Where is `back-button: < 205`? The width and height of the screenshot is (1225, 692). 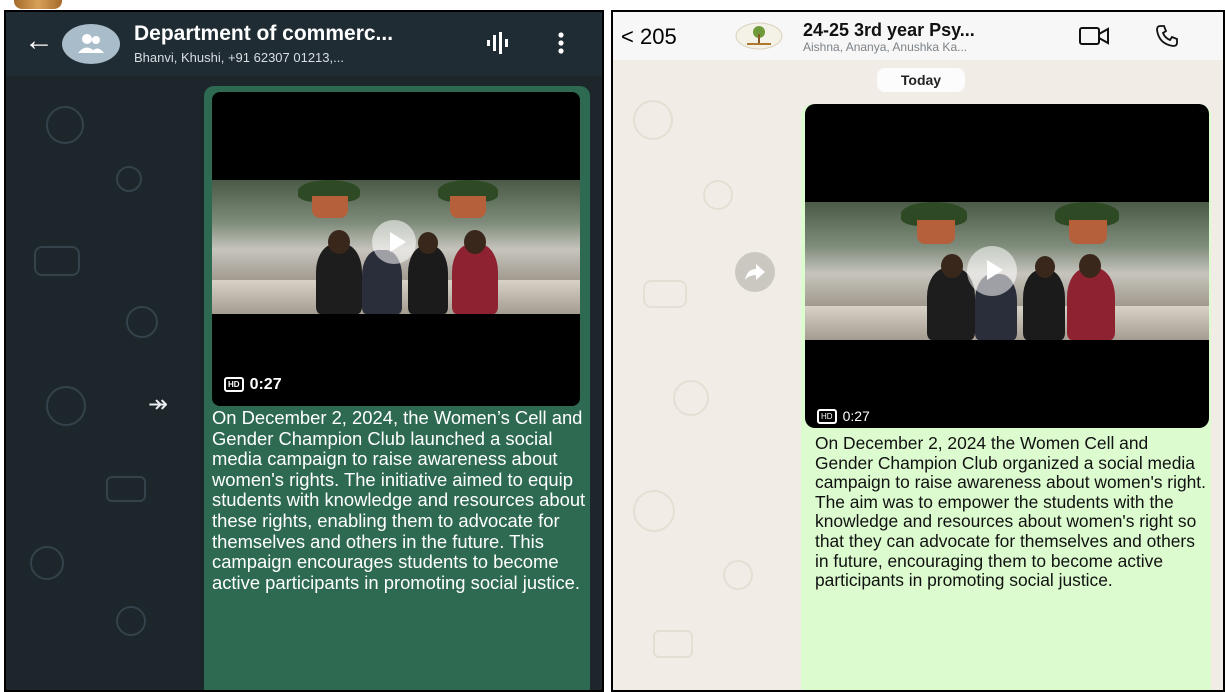 back-button: < 205 is located at coordinates (649, 37).